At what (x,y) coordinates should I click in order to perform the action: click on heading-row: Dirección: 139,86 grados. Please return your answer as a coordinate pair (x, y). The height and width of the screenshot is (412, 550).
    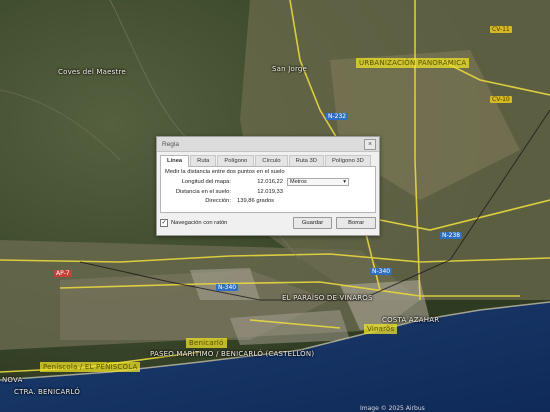
    Looking at the image, I should click on (268, 201).